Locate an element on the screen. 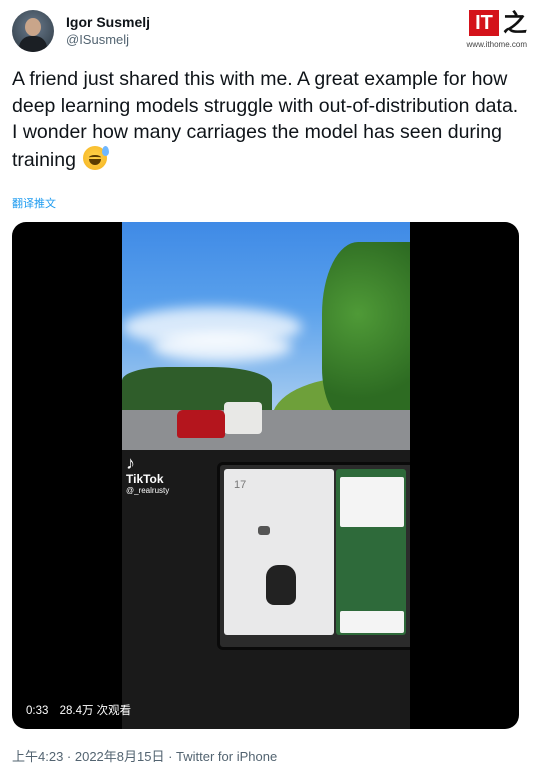  red-car is located at coordinates (201, 424).